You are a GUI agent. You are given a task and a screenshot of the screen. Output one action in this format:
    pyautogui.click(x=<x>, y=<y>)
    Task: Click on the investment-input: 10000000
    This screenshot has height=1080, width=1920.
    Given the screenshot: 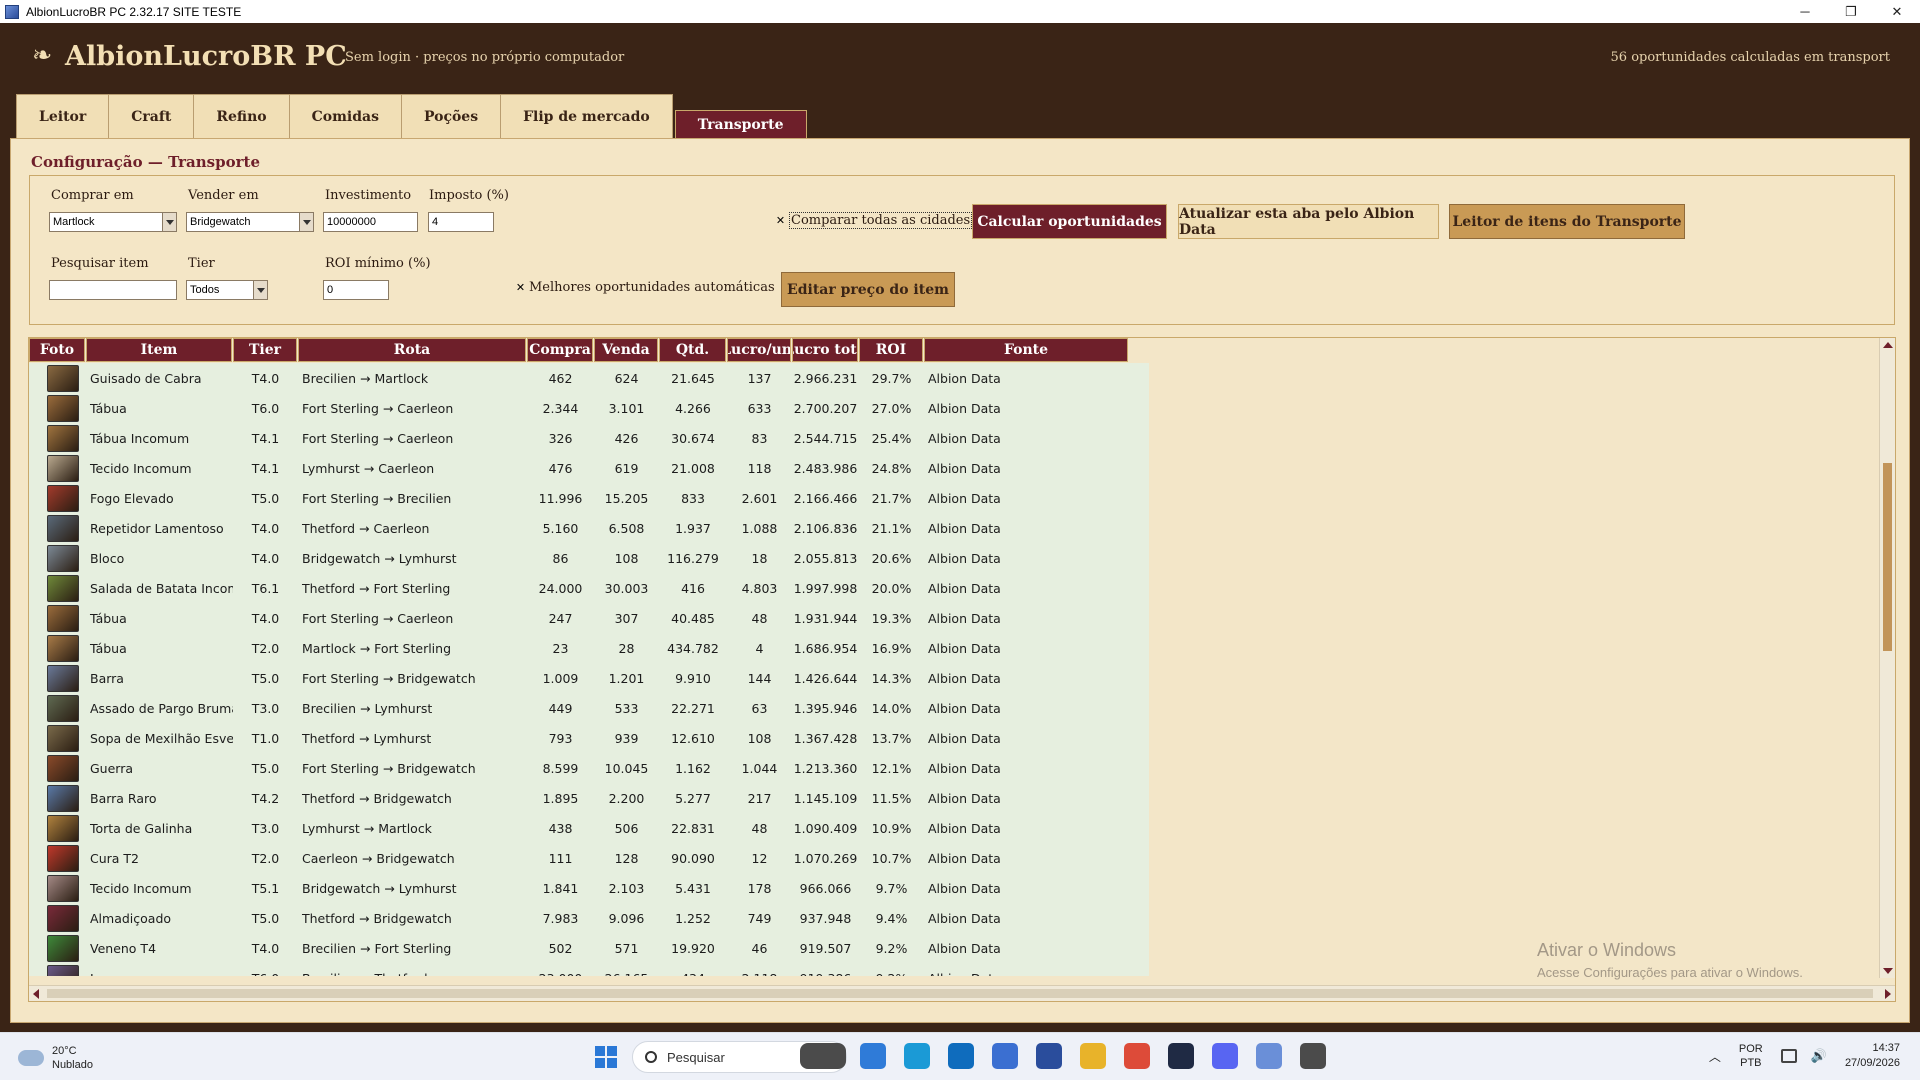 What is the action you would take?
    pyautogui.click(x=370, y=222)
    